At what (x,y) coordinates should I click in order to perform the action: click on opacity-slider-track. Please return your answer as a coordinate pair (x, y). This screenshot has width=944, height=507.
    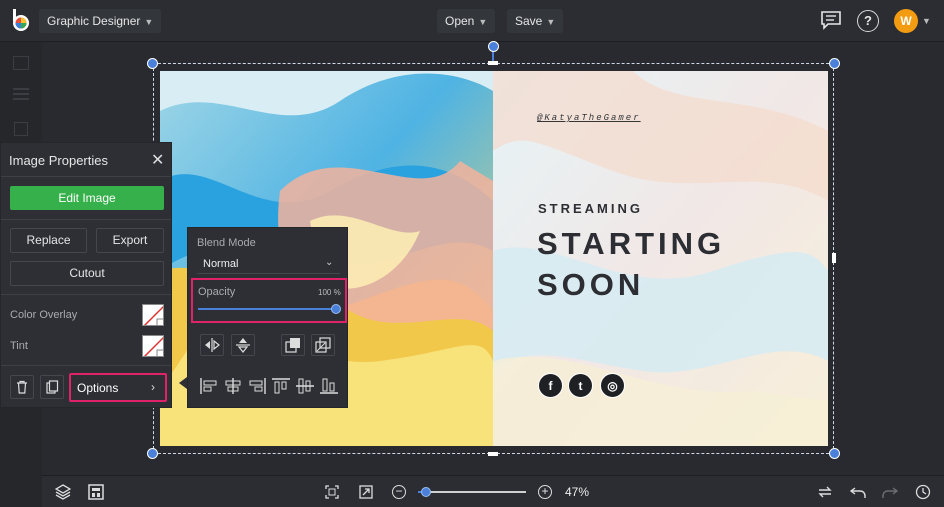
    Looking at the image, I should click on (267, 309).